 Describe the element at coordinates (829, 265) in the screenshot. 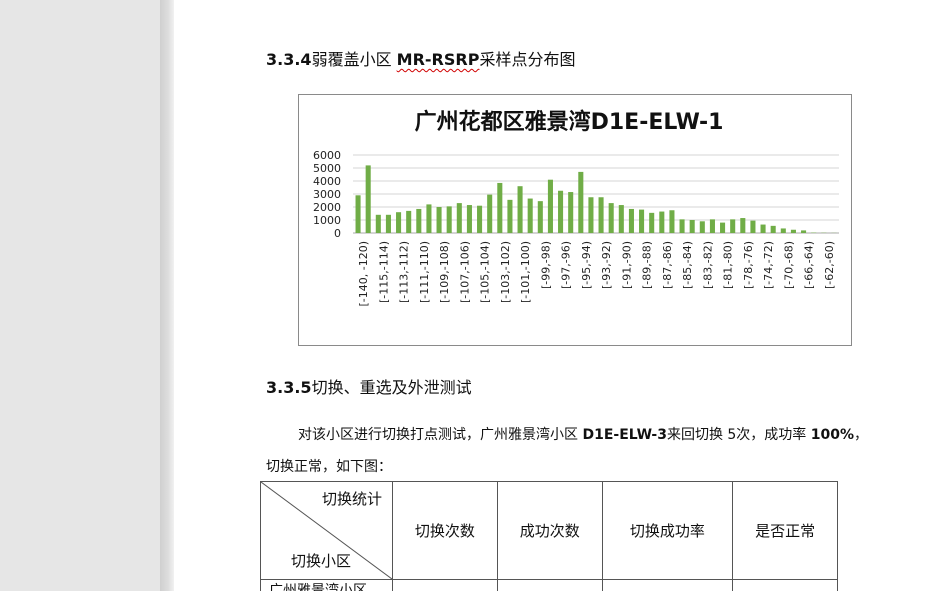

I see `x-tick-label: [-62,-60)` at that location.